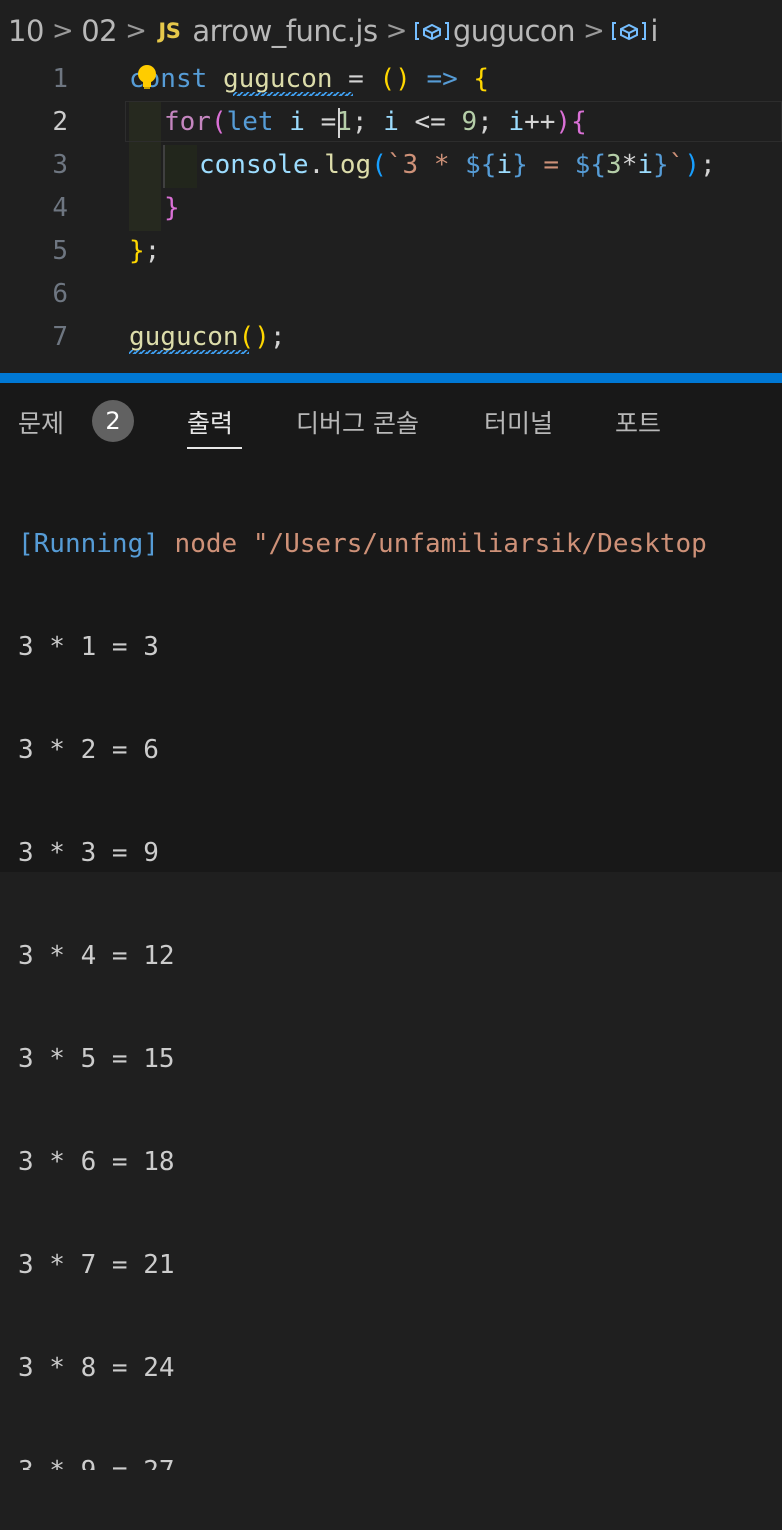 This screenshot has height=1530, width=782. Describe the element at coordinates (629, 165) in the screenshot. I see `token-operator: *` at that location.